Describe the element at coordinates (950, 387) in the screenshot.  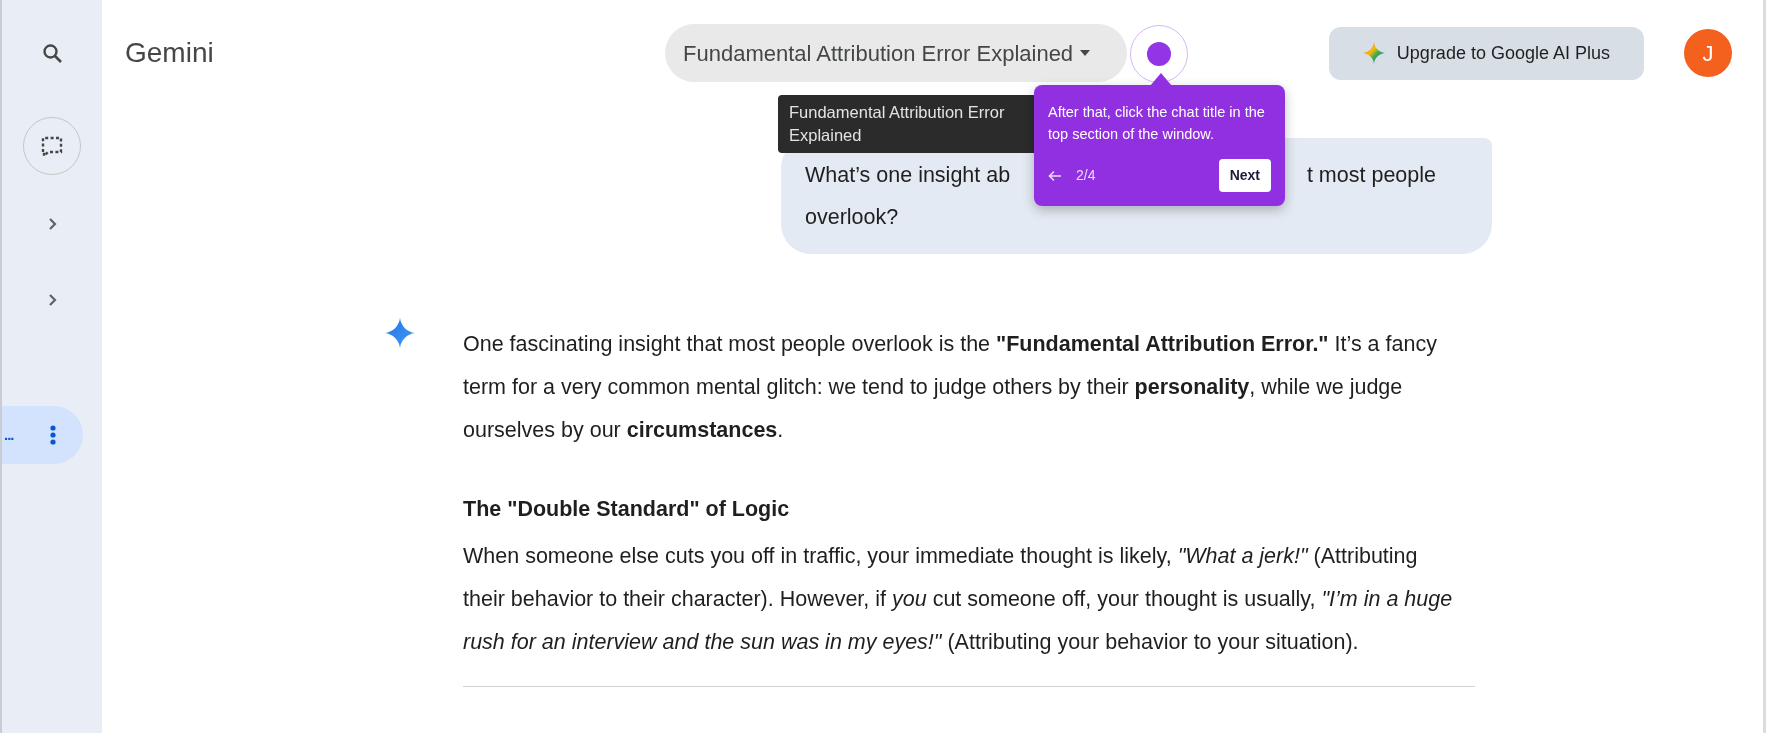
I see `response-paragraph: One fascinating insight that most people overlook is the "Fundamental Attribution Error." It’s a fancy term for a very common mental glitch: we tend to judge others by their personality, while we judge ourselves by our circumstances.` at that location.